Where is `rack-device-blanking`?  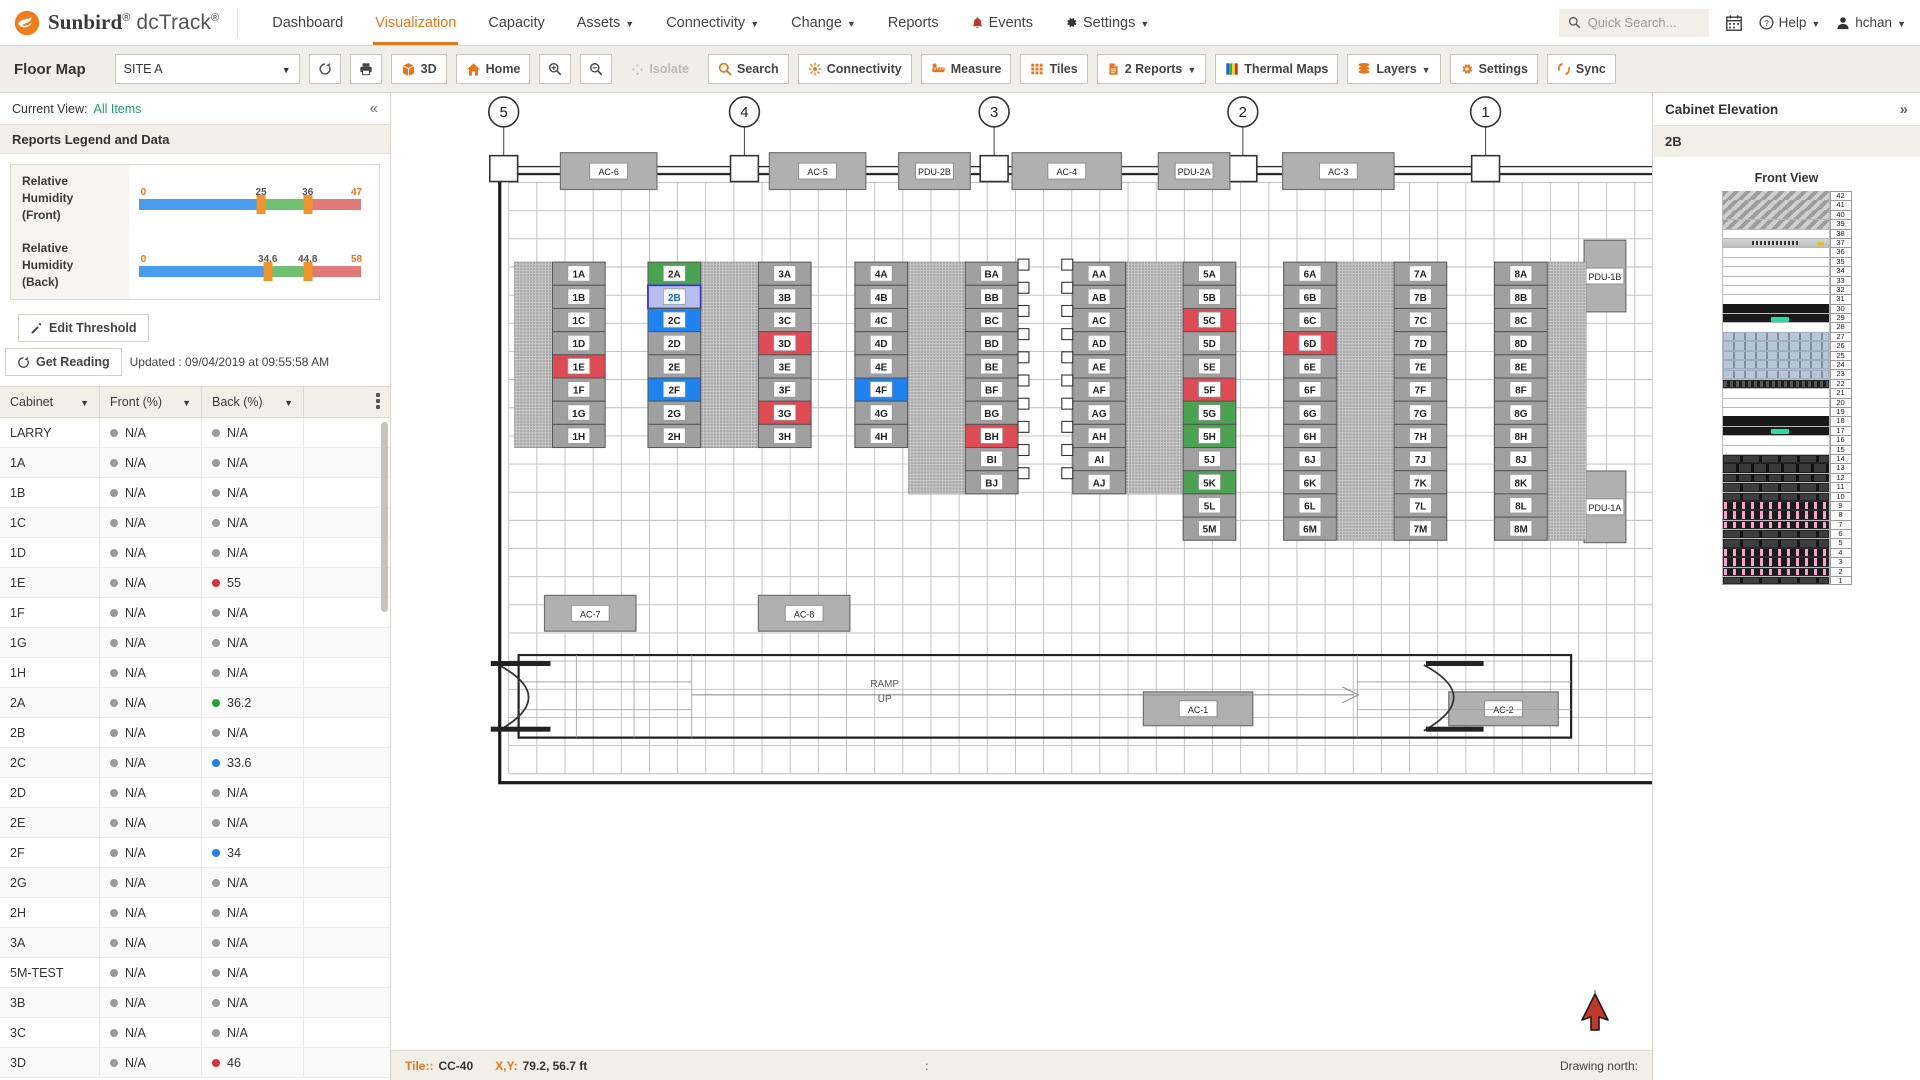
rack-device-blanking is located at coordinates (1775, 224).